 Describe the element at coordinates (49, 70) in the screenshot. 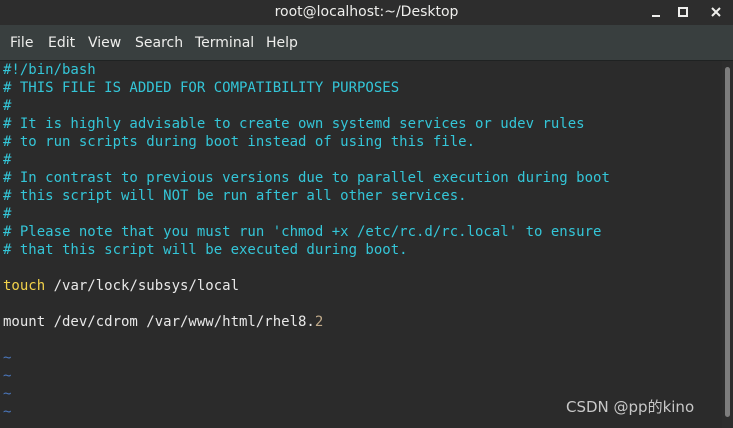

I see `editor-line: #!/bin/bash` at that location.